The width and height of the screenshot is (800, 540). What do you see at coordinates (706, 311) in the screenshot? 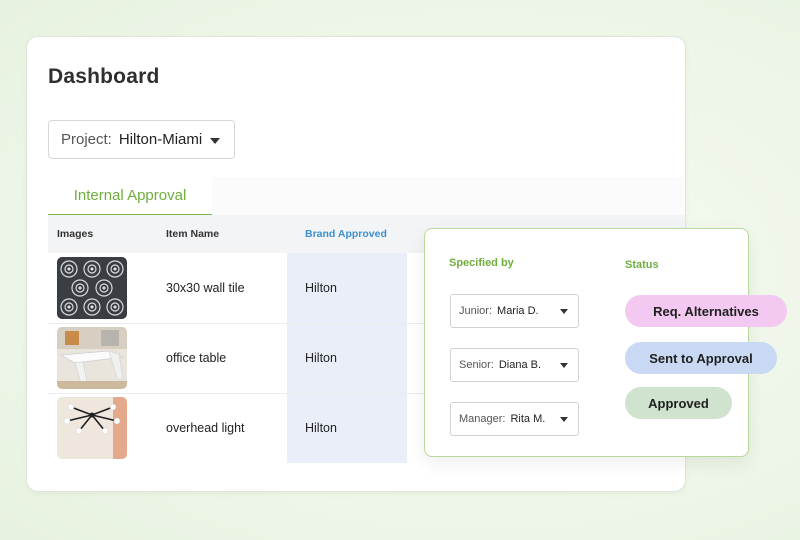
I see `status-pill-req-alternatives: Req. Alternatives` at bounding box center [706, 311].